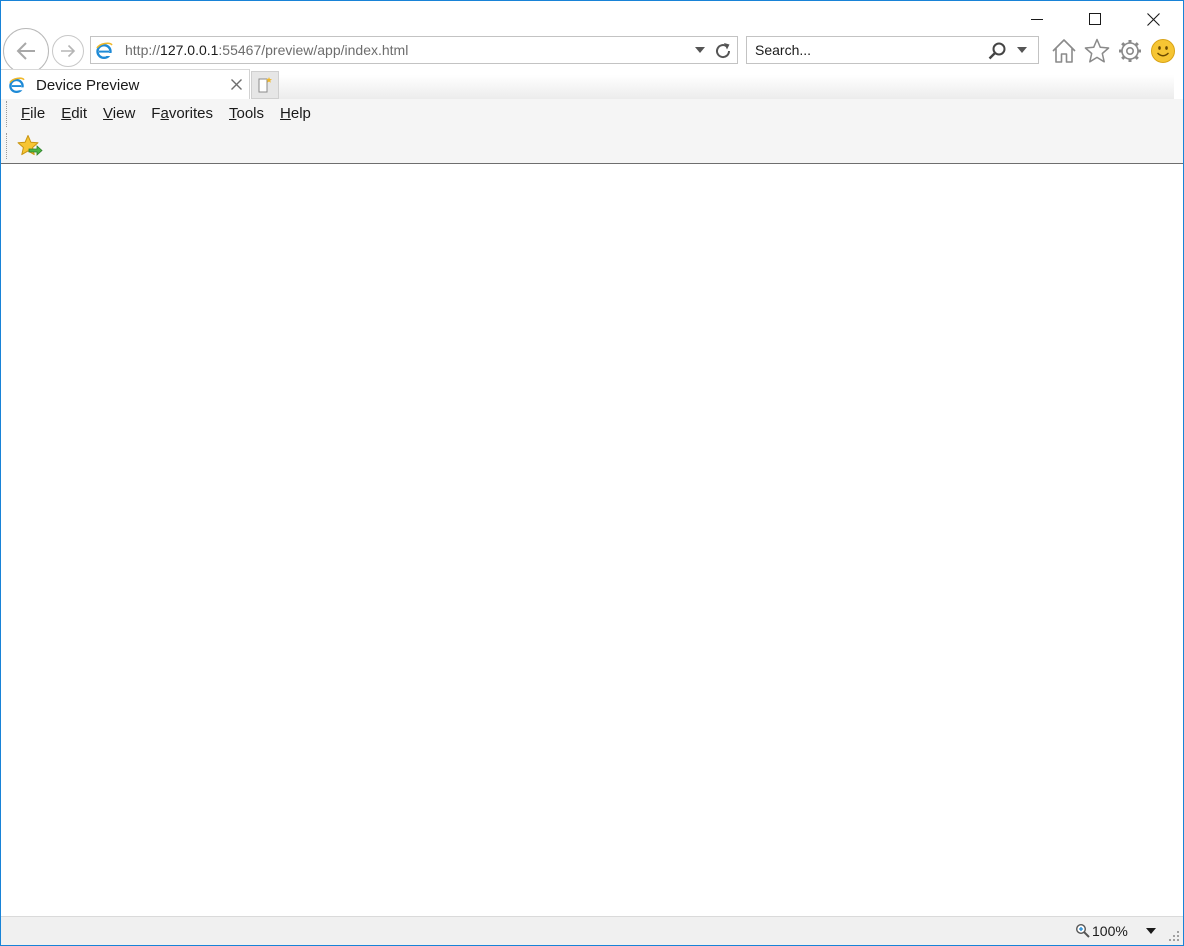  I want to click on magnifier-icon, so click(997, 51).